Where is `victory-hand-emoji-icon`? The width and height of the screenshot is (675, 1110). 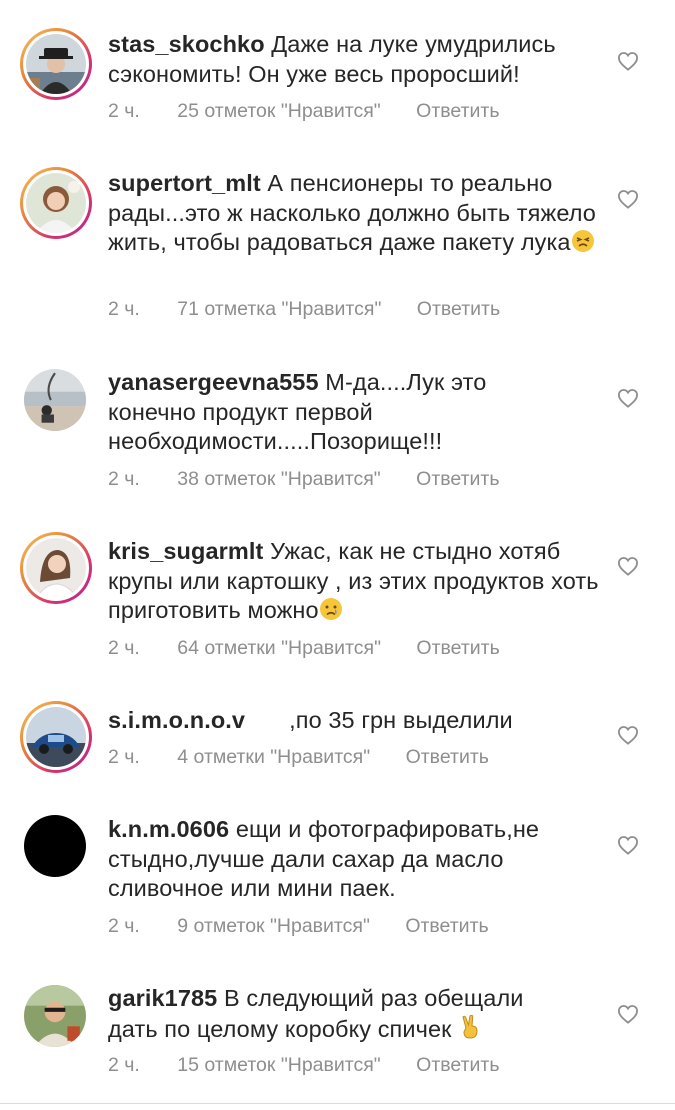 victory-hand-emoji-icon is located at coordinates (470, 1031).